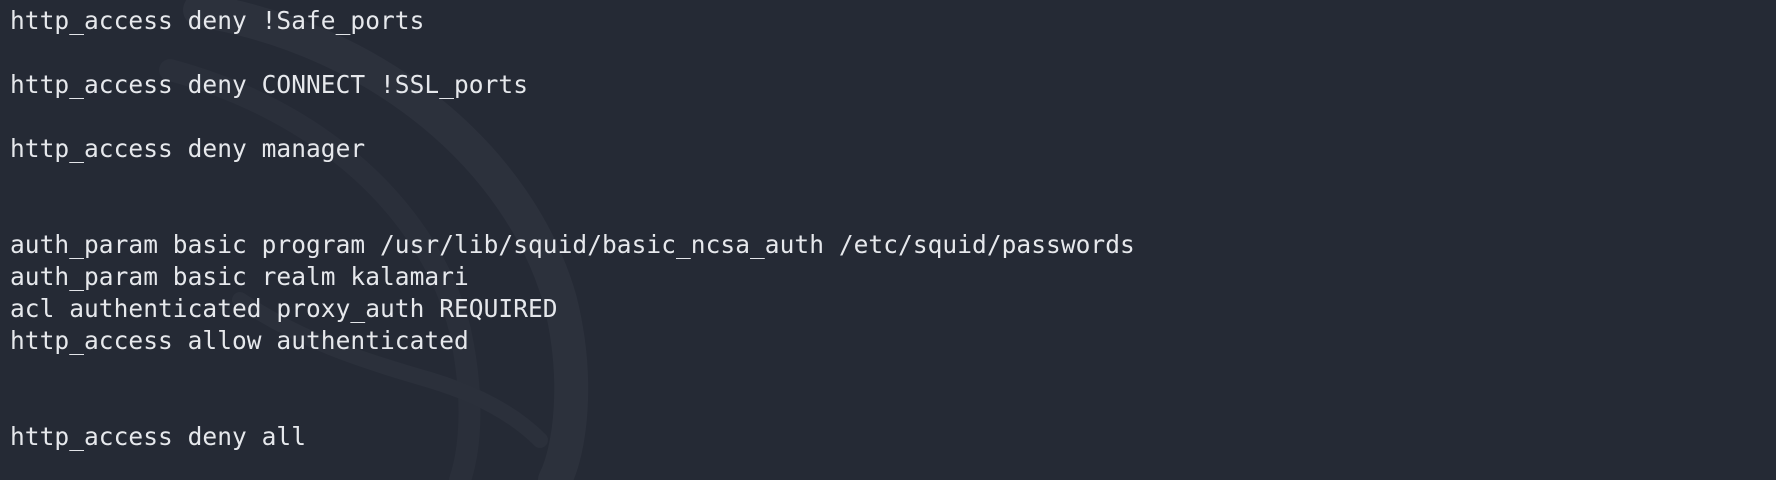 Image resolution: width=1776 pixels, height=480 pixels. Describe the element at coordinates (217, 20) in the screenshot. I see `terminal-line: http_access deny !Safe_ports` at that location.